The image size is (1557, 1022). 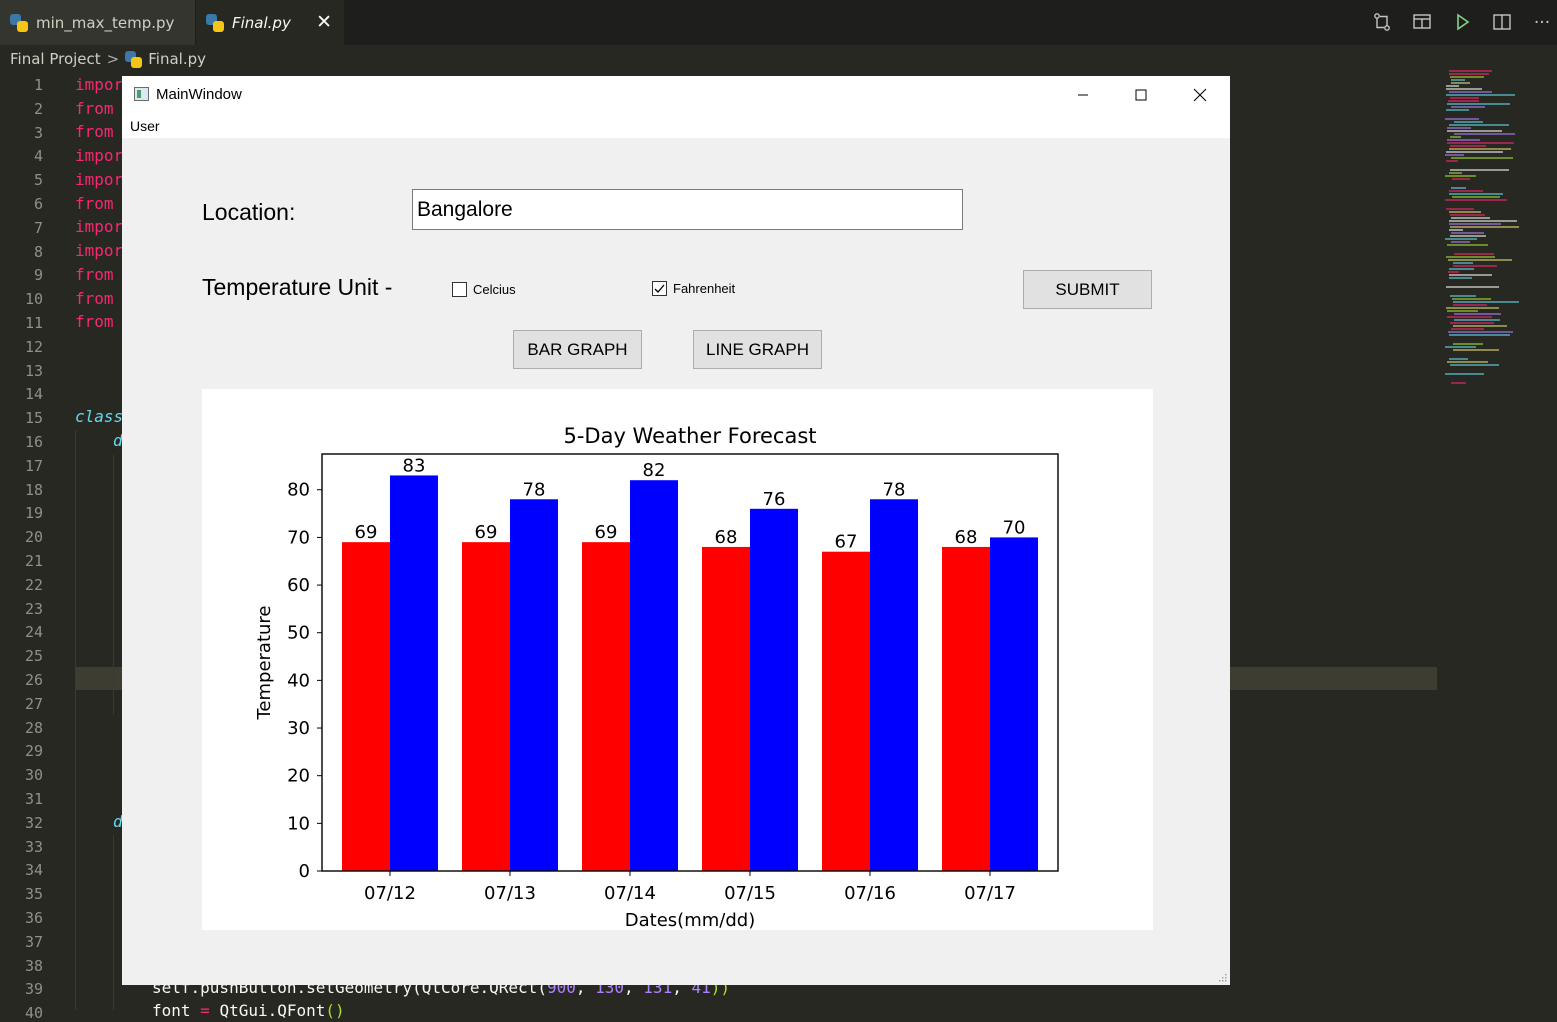 I want to click on code-line-40: font = QtGui.QFont(), so click(x=248, y=1010).